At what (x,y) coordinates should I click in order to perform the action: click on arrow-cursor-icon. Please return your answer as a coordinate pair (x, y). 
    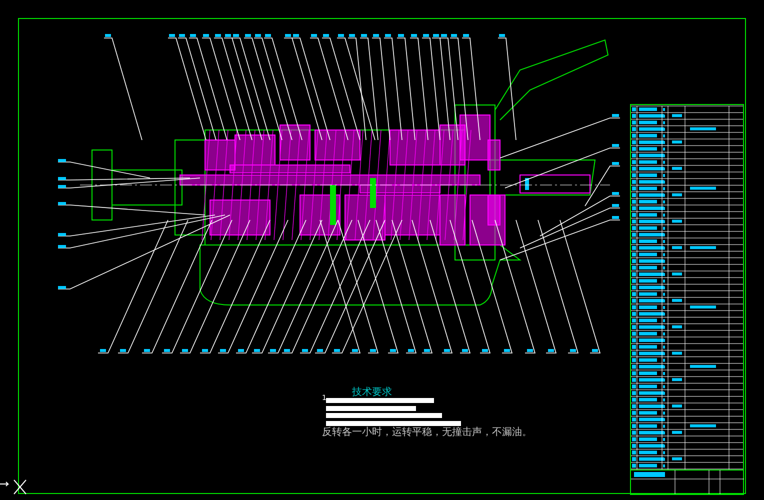
    Looking at the image, I should click on (5, 484).